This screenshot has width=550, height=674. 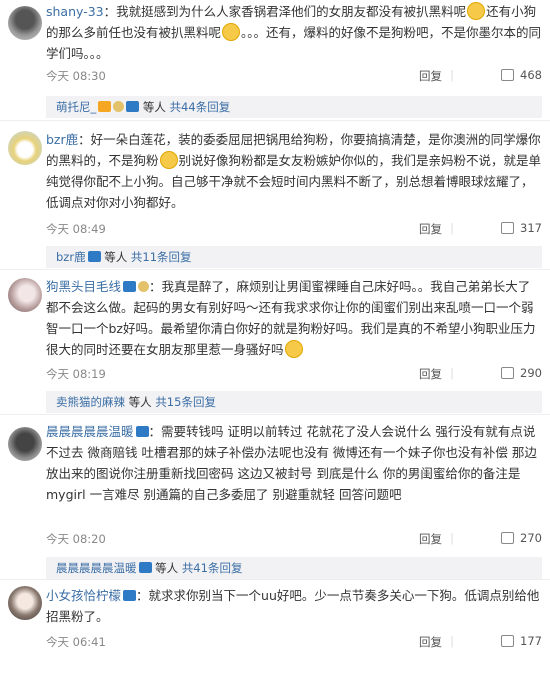 What do you see at coordinates (62, 139) in the screenshot?
I see `username: bzr鹿` at bounding box center [62, 139].